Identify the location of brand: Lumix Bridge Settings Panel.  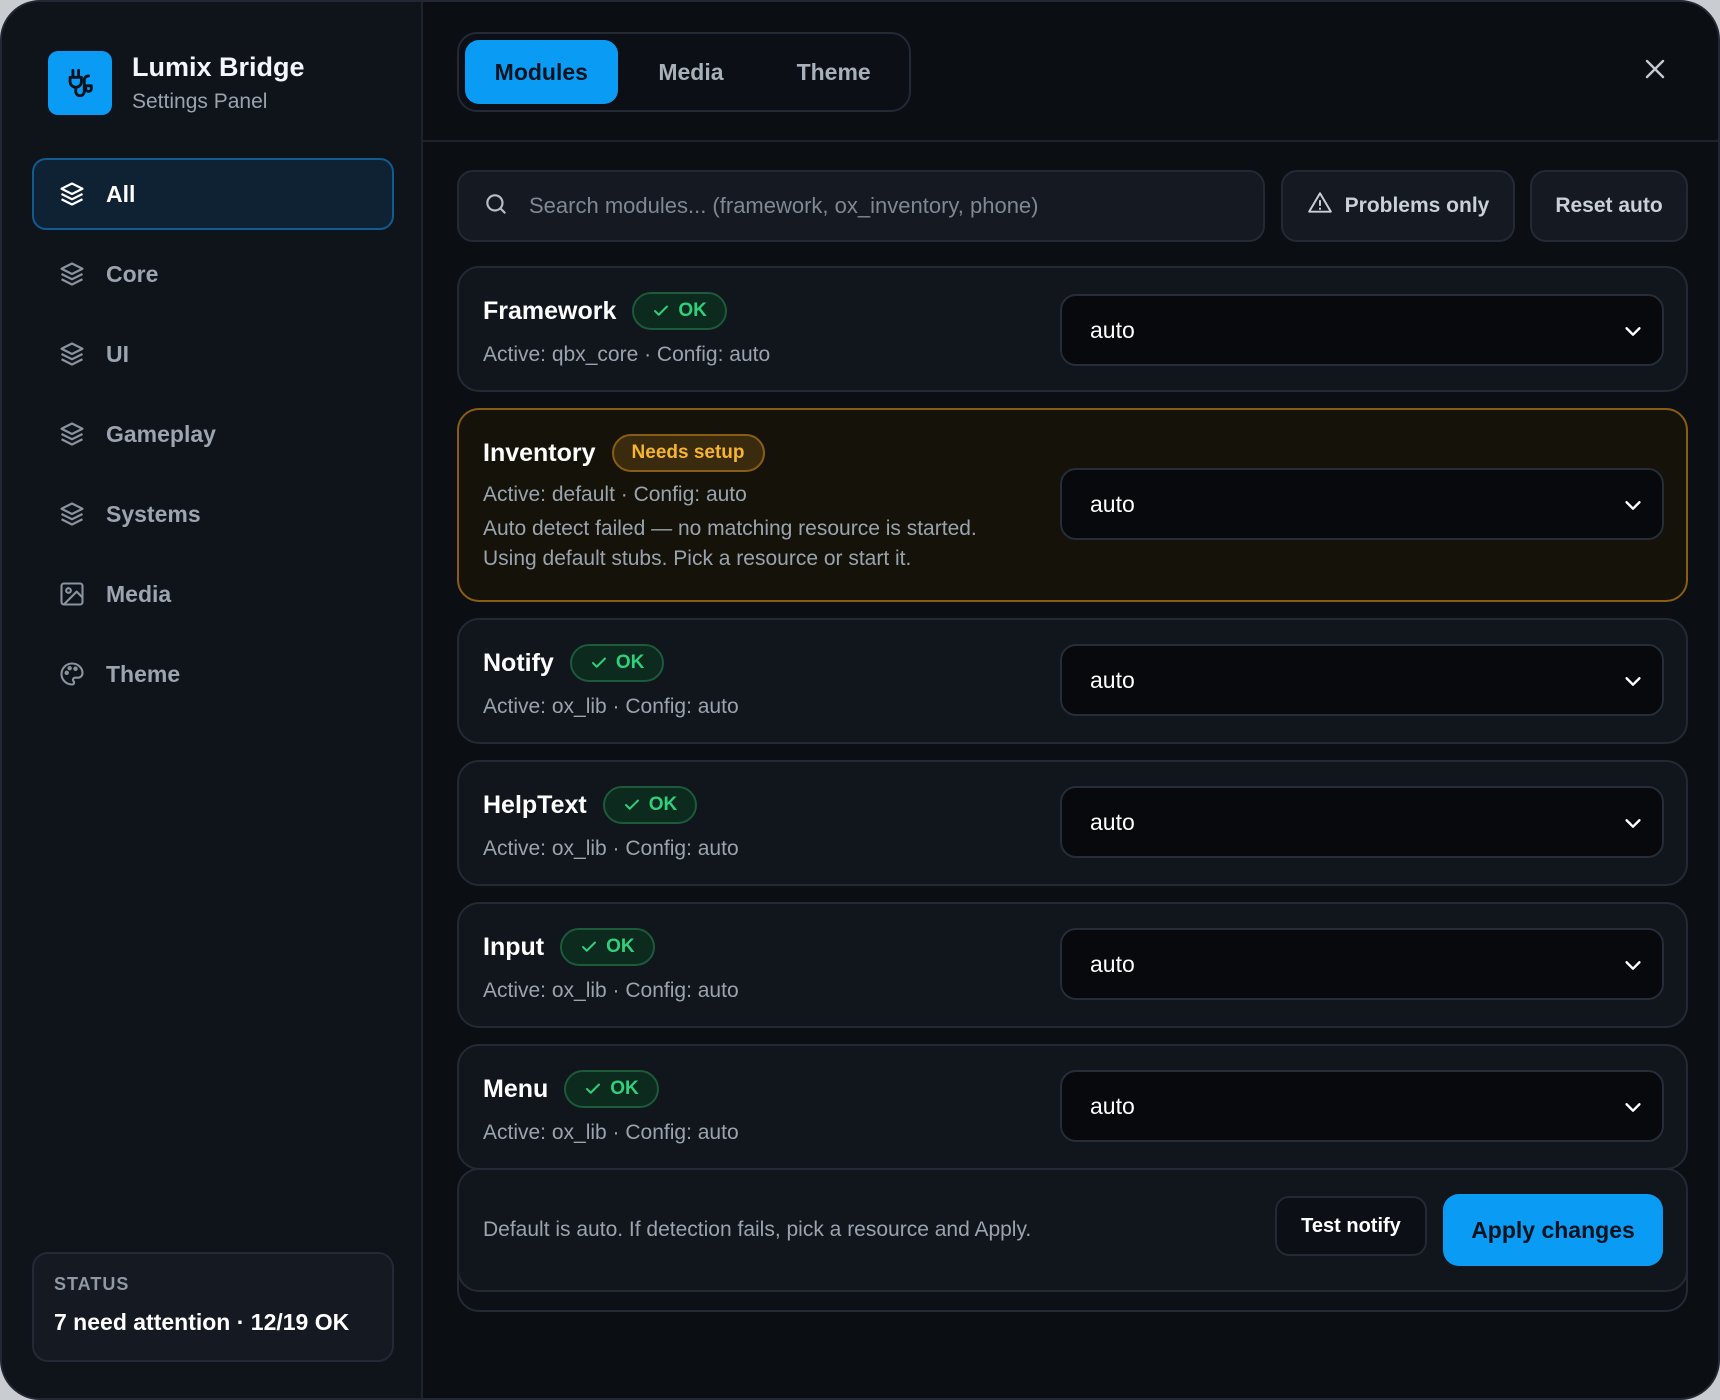
(176, 83).